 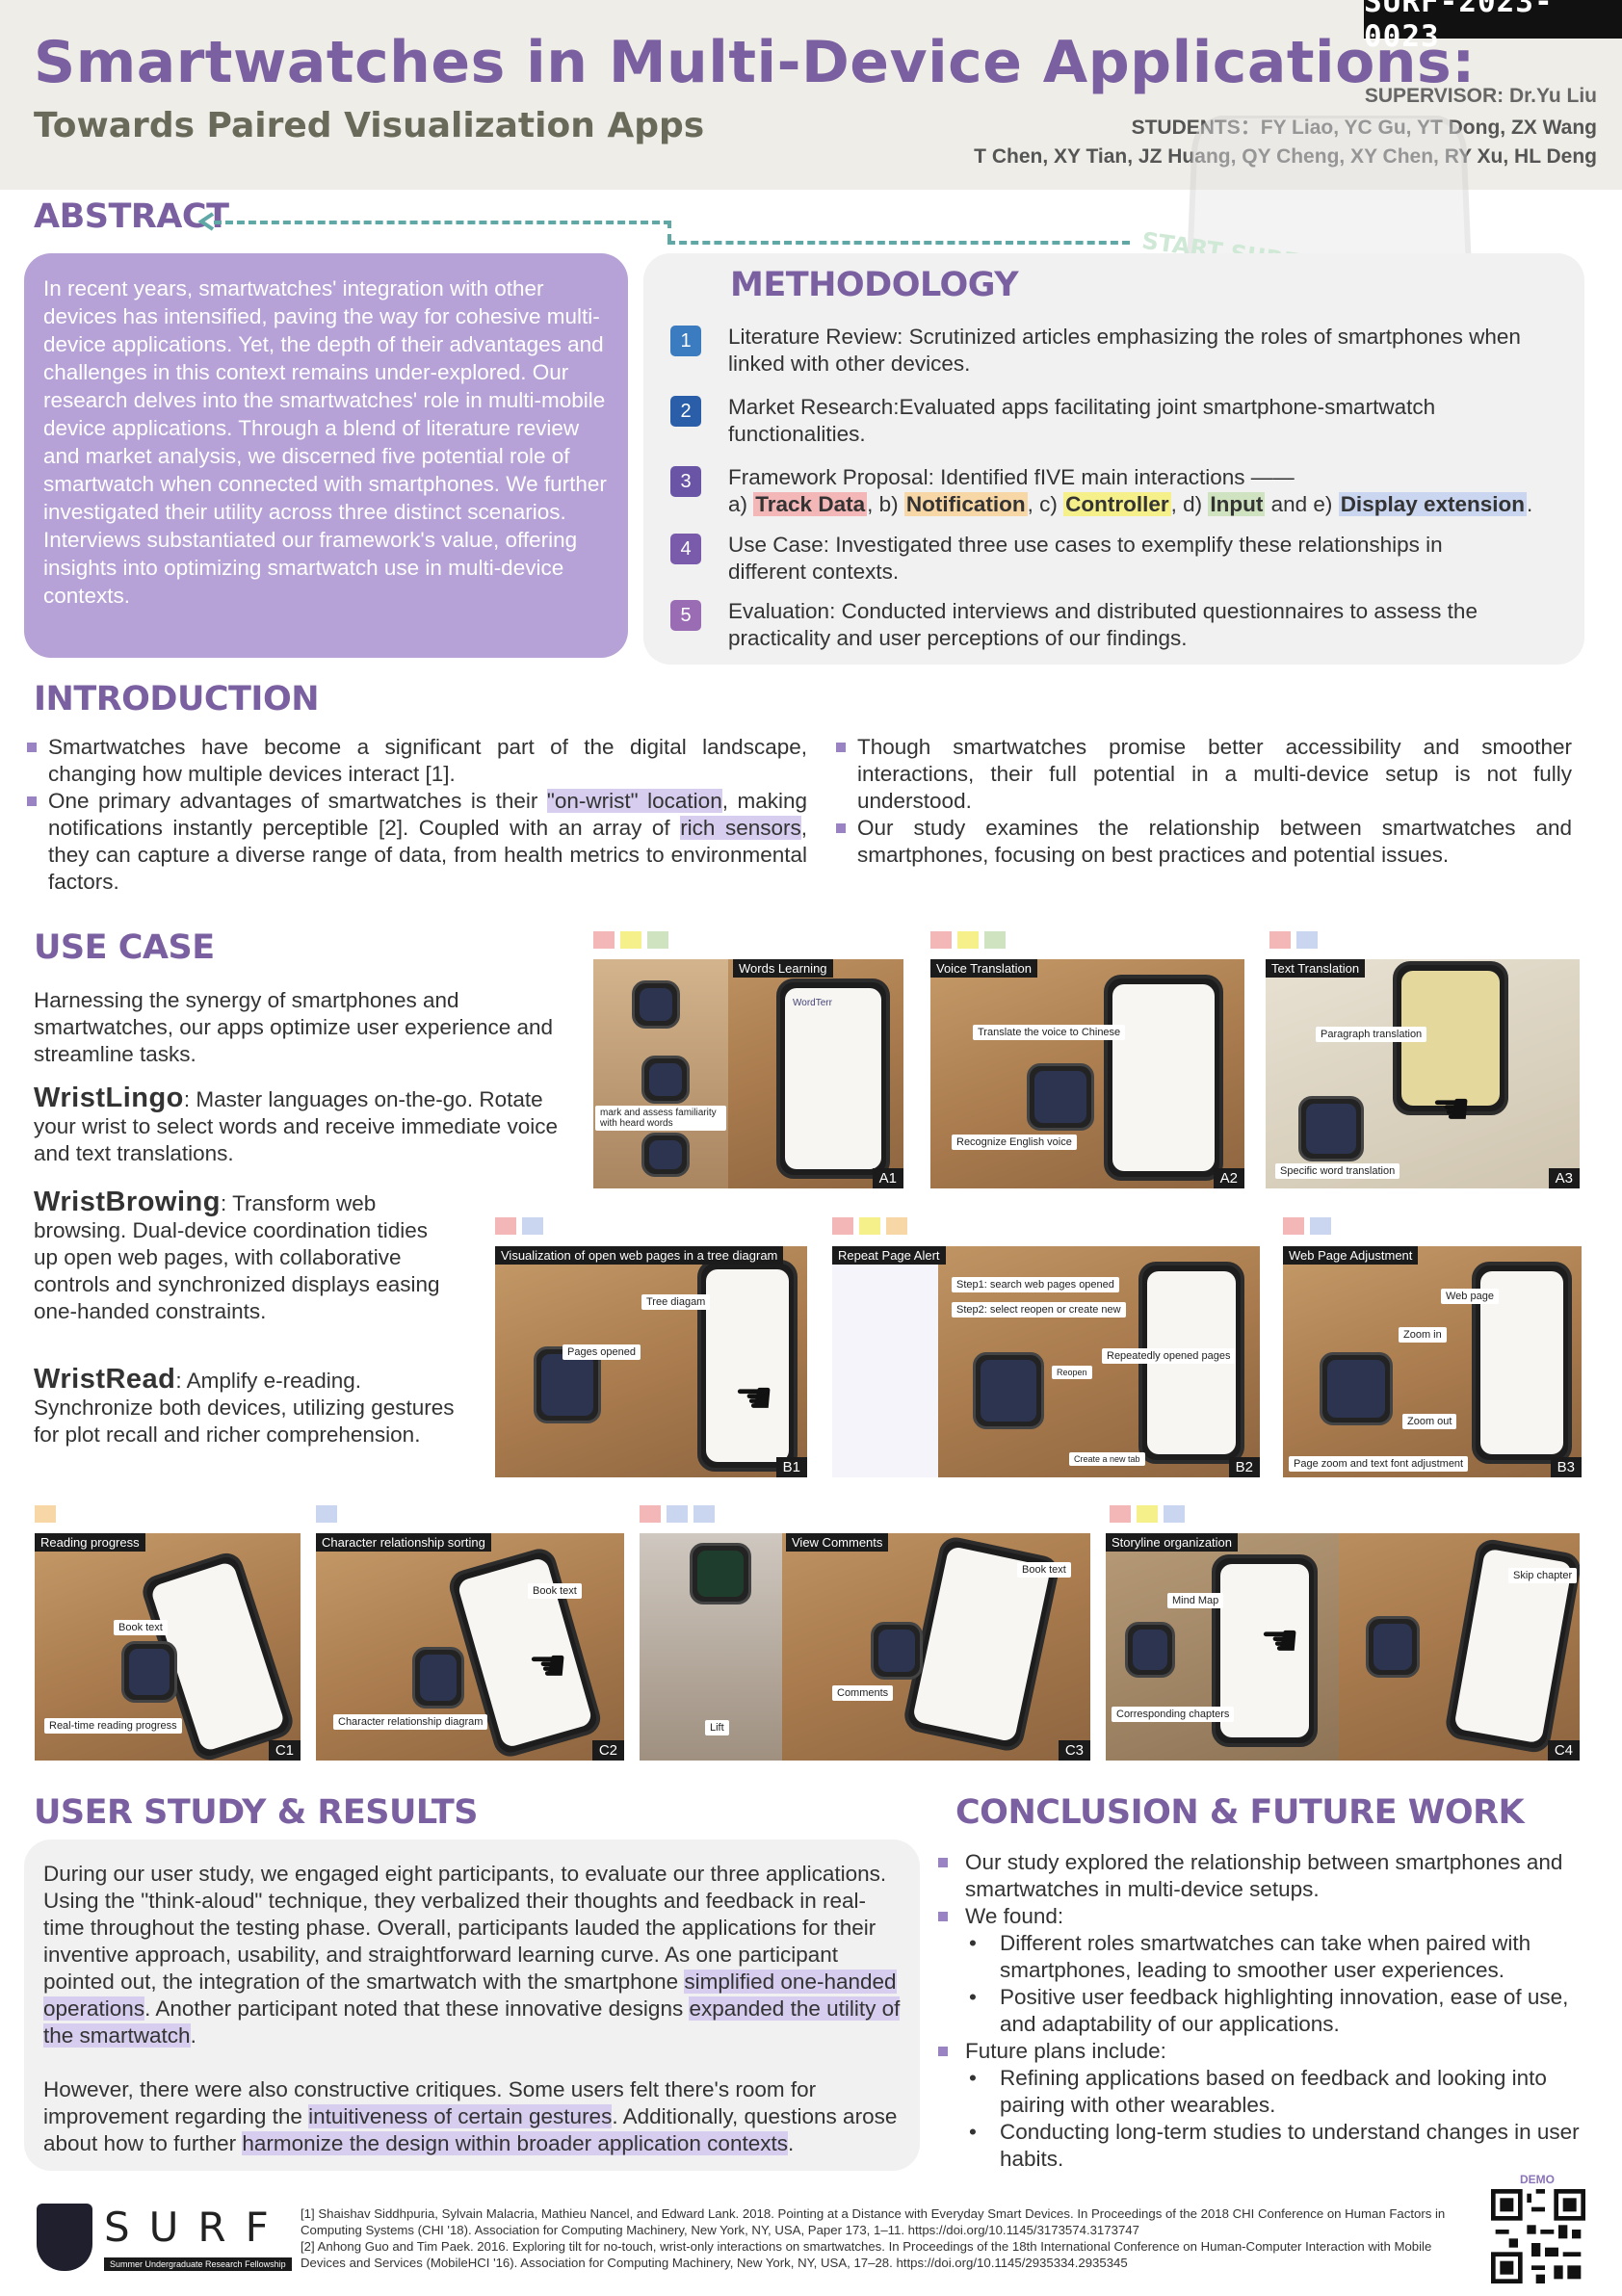 I want to click on photo-annotation: Mind Map, so click(x=1195, y=1600).